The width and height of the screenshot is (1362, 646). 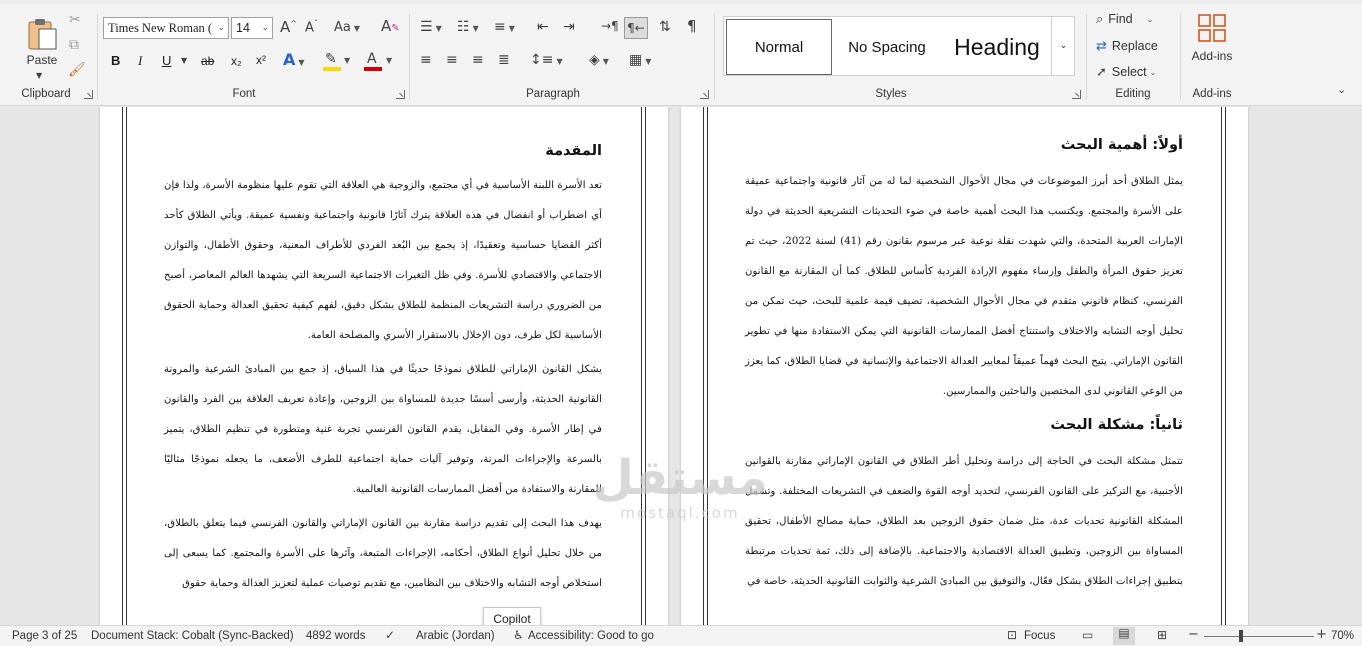 What do you see at coordinates (452, 60) in the screenshot?
I see `align-center-icon: ≡` at bounding box center [452, 60].